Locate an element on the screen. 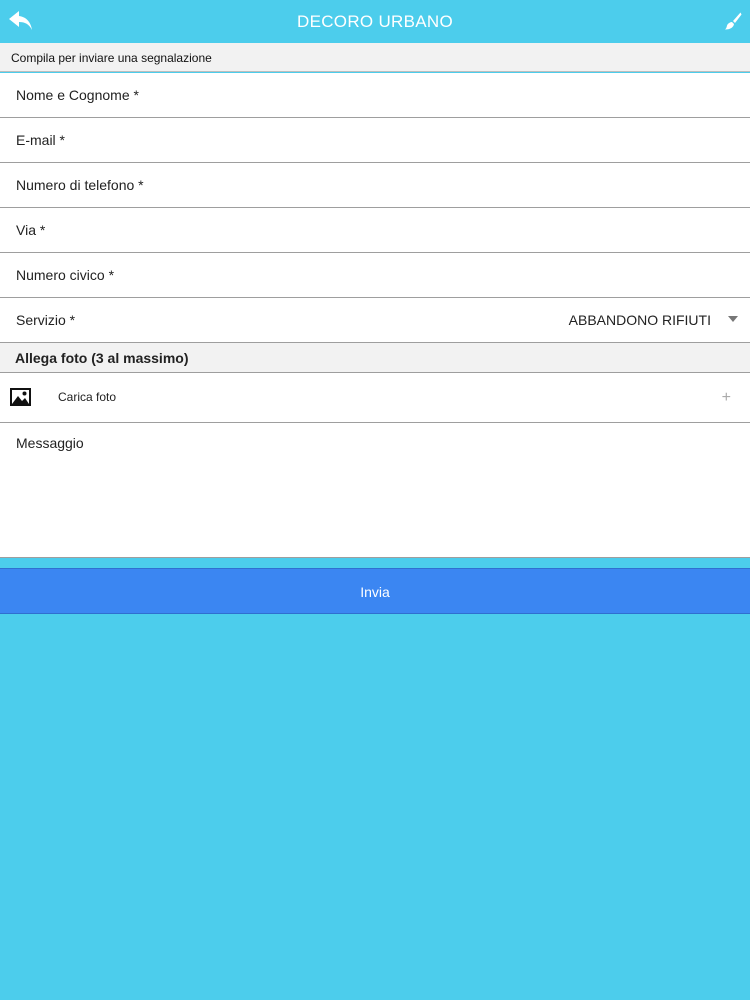  name-field-label: Nome e Cognome * is located at coordinates (77, 95).